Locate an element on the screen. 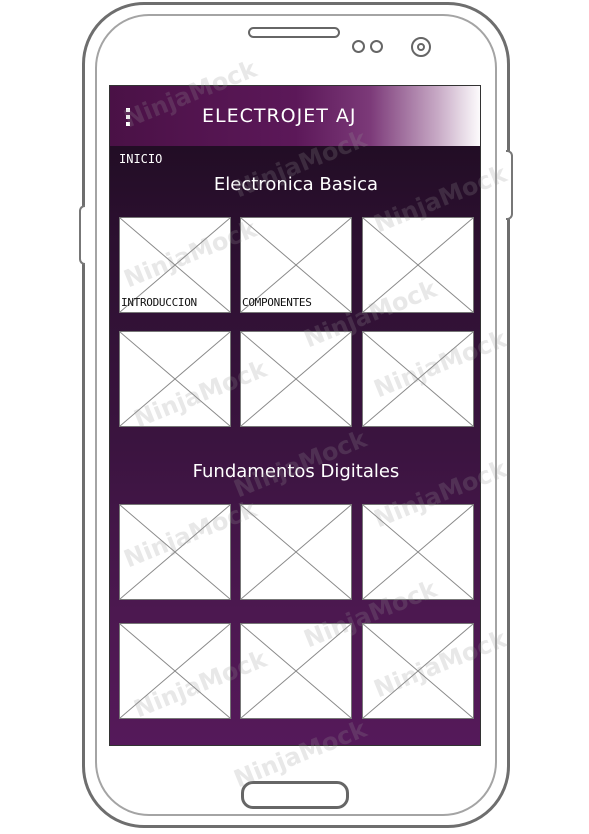  overflow-menu-icon is located at coordinates (128, 117).